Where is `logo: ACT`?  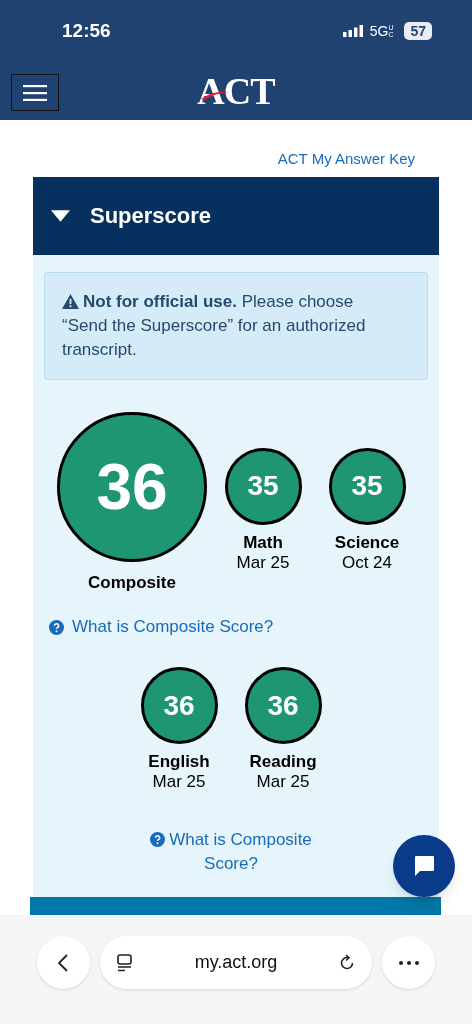 logo: ACT is located at coordinates (236, 91).